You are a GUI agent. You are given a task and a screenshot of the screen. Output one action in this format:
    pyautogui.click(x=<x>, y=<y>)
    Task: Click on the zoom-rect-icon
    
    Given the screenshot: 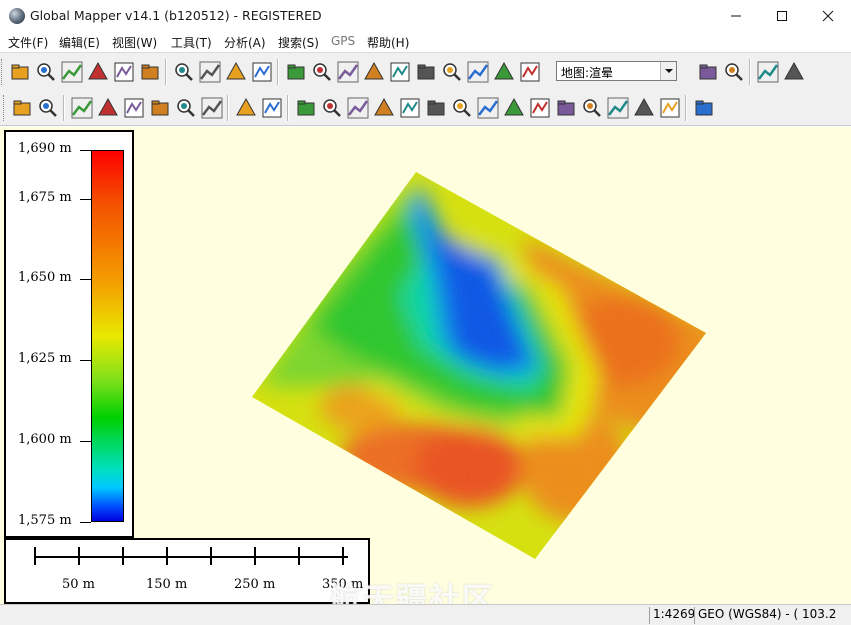 What is the action you would take?
    pyautogui.click(x=236, y=70)
    